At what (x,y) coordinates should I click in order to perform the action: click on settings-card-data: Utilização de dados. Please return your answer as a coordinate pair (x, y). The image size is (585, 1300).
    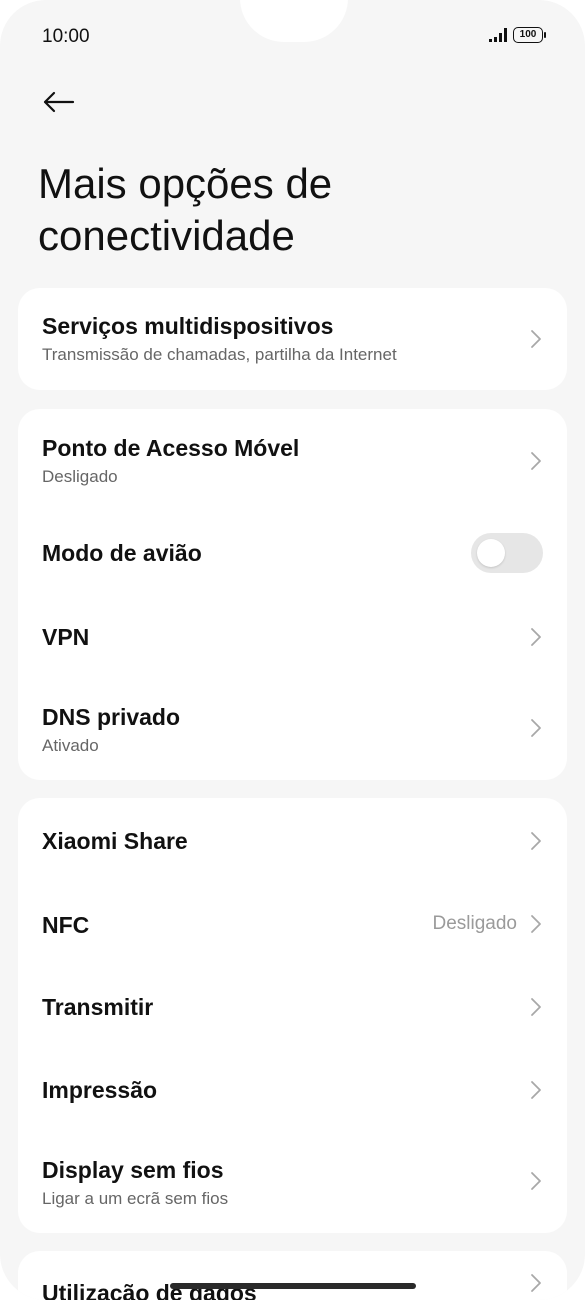
    Looking at the image, I should click on (292, 1275).